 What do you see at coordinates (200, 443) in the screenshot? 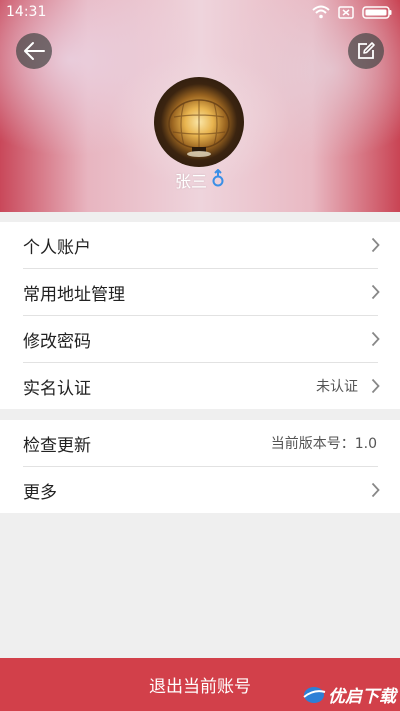
I see `menu-item-check-update: 检查更新 当前版本号：1.0` at bounding box center [200, 443].